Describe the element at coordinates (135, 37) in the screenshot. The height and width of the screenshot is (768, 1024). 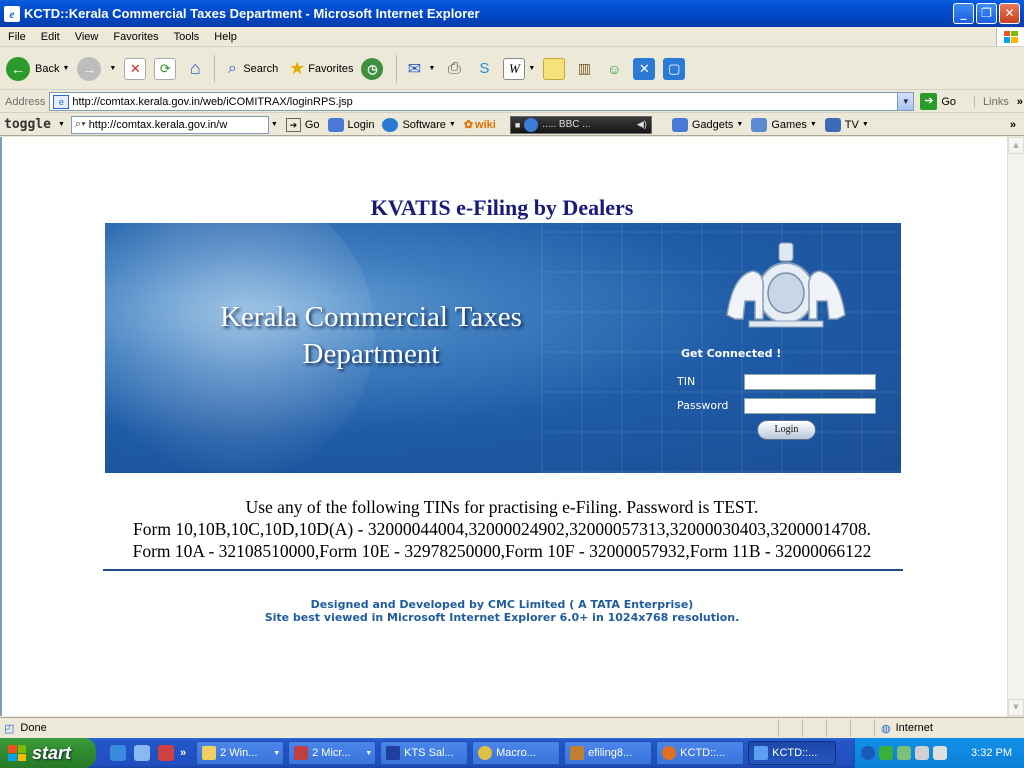
I see `menu-favorites: Favorites` at that location.